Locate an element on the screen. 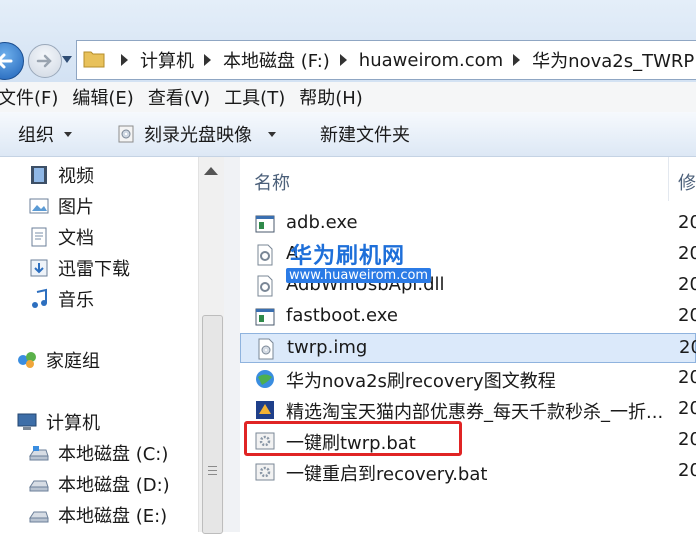  computer-icon is located at coordinates (27, 421).